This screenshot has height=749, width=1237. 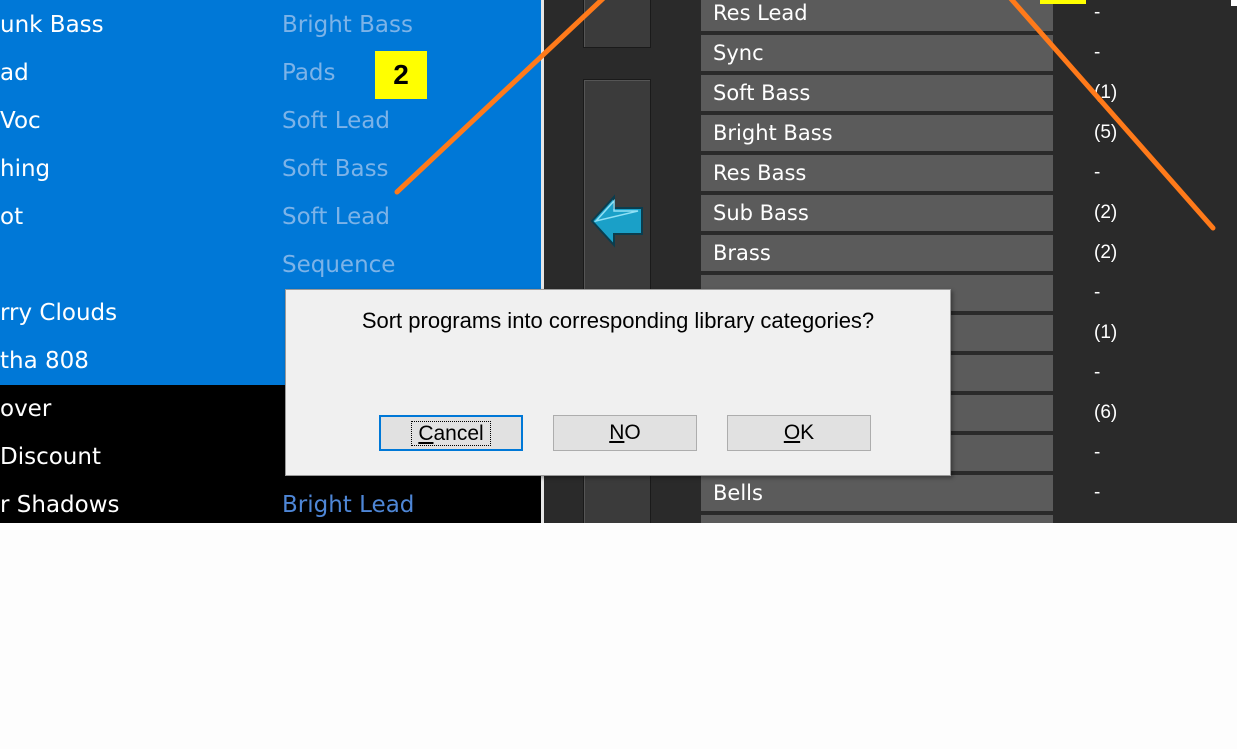 I want to click on category-item: Bright Bass, so click(x=877, y=133).